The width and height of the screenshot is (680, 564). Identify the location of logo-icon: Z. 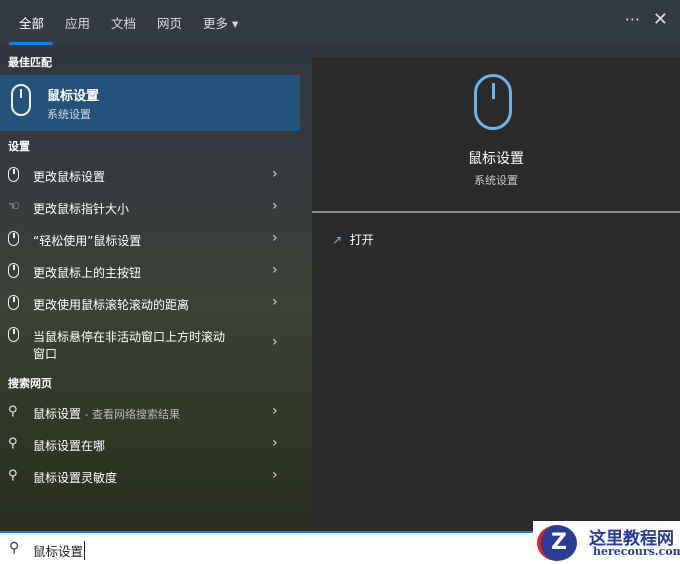
(557, 543).